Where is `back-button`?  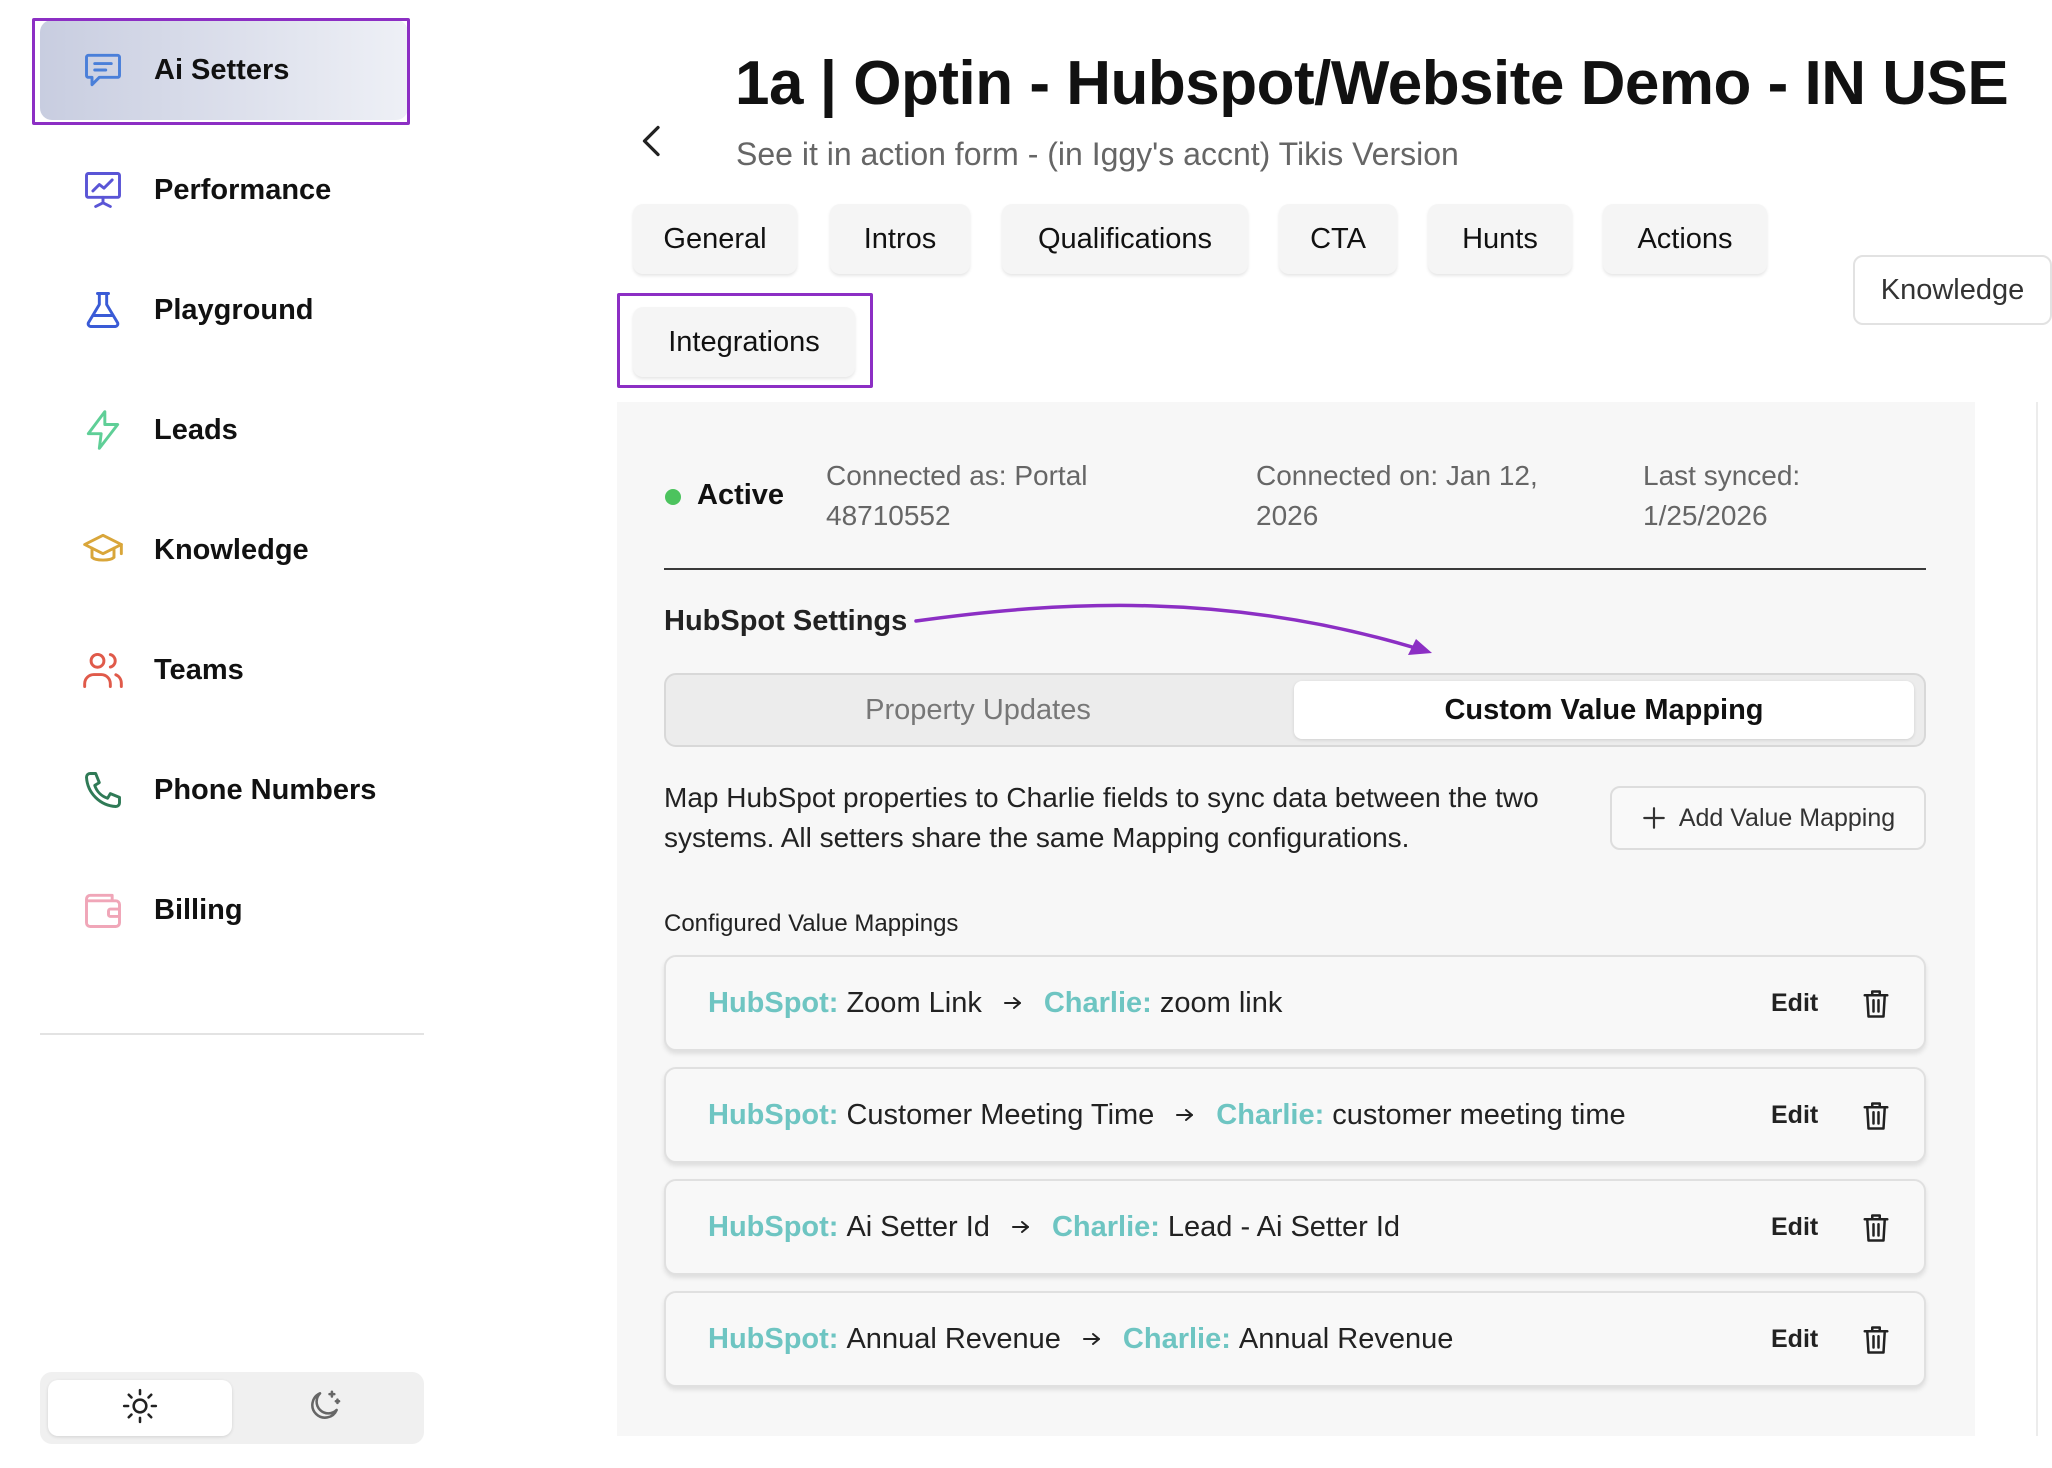 back-button is located at coordinates (652, 143).